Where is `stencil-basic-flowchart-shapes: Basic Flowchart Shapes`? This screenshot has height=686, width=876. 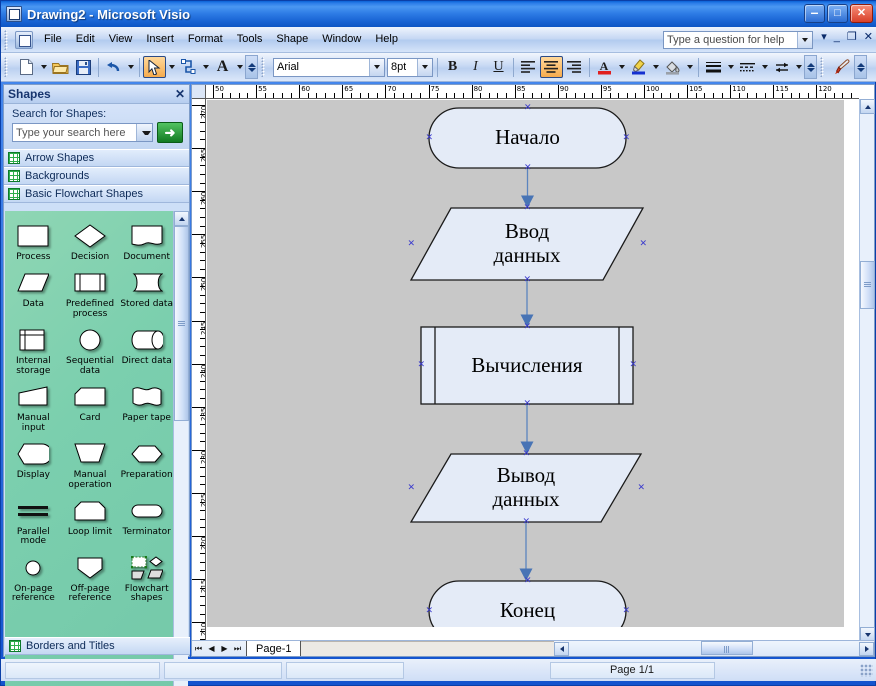
stencil-basic-flowchart-shapes: Basic Flowchart Shapes is located at coordinates (96, 194).